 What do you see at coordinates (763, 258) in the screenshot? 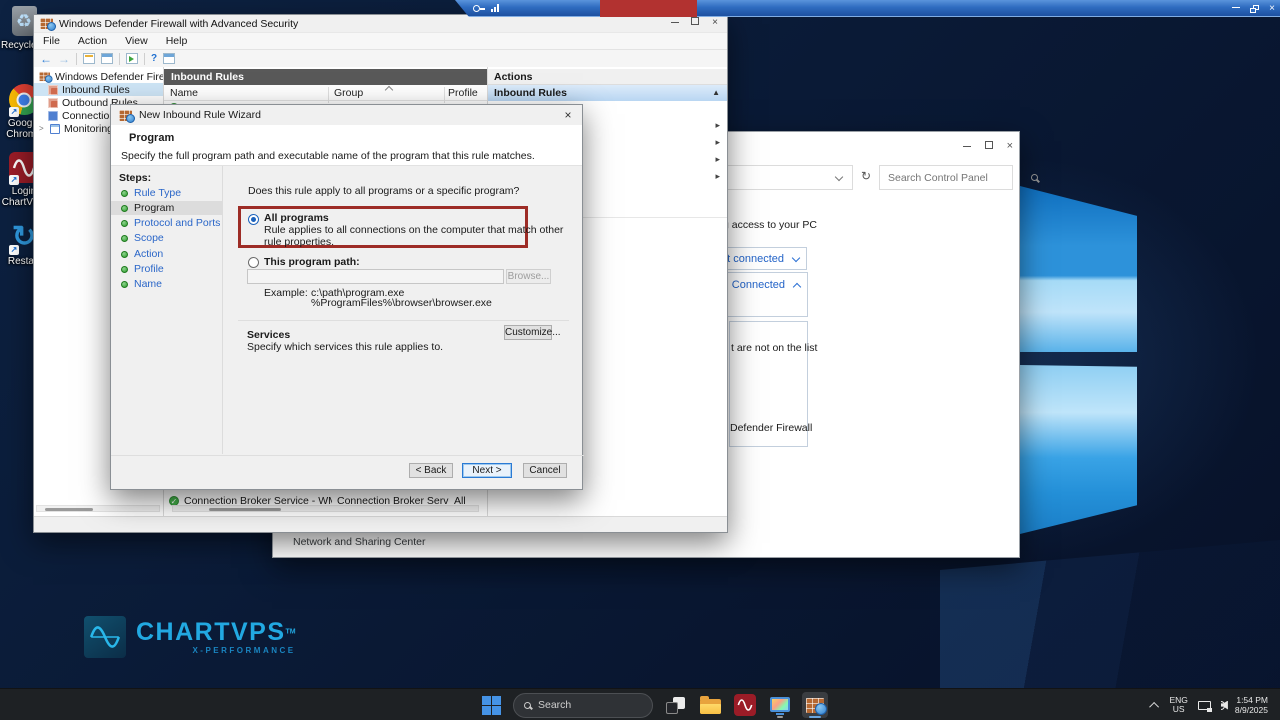
I see `not-connected-dropdown: ot connected` at bounding box center [763, 258].